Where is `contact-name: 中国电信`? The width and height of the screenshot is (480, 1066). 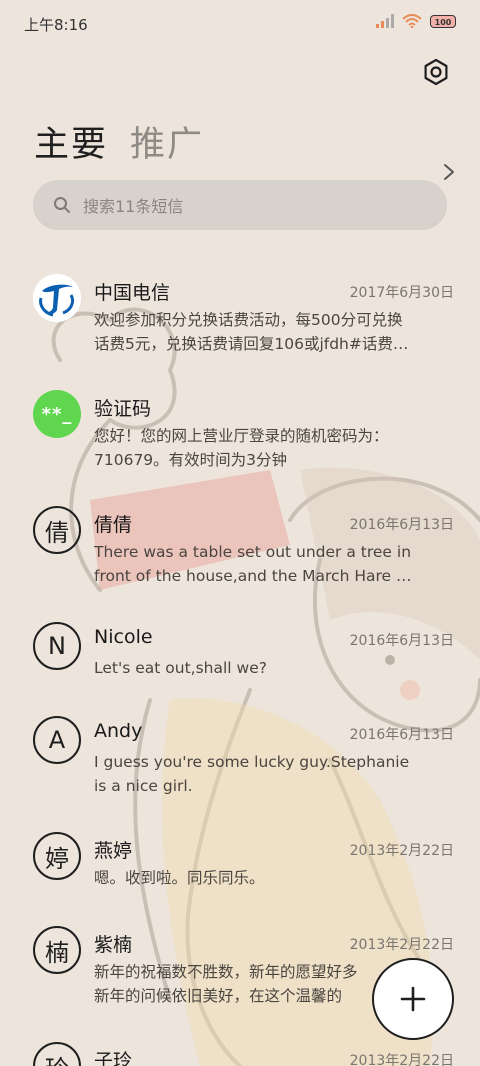
contact-name: 中国电信 is located at coordinates (132, 293).